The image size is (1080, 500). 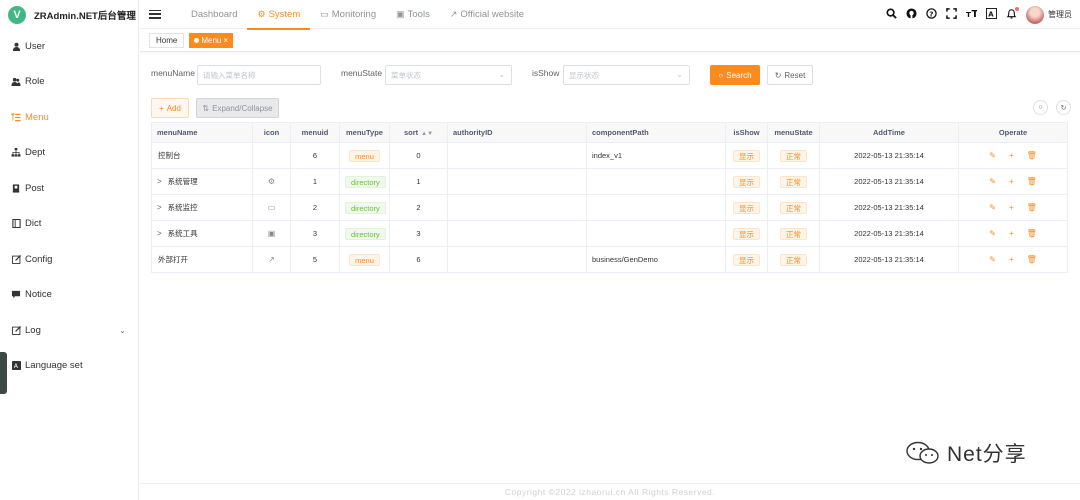 What do you see at coordinates (237, 108) in the screenshot?
I see `expand-collapse-button: ⇅ Expand/Collapse` at bounding box center [237, 108].